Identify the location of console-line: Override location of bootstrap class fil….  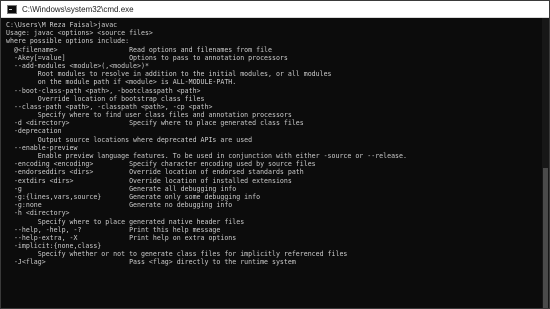
(105, 98).